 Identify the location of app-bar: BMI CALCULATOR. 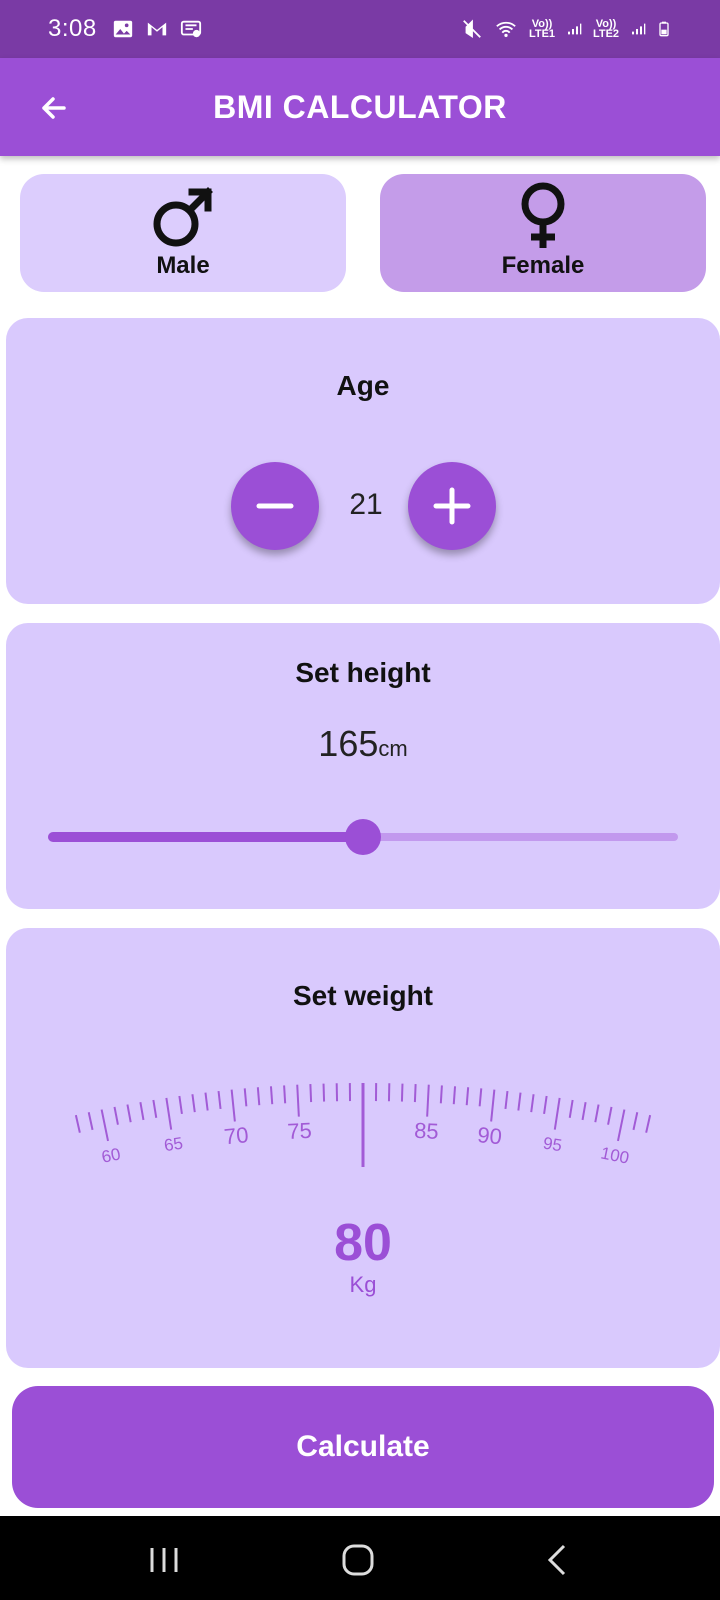
(360, 107).